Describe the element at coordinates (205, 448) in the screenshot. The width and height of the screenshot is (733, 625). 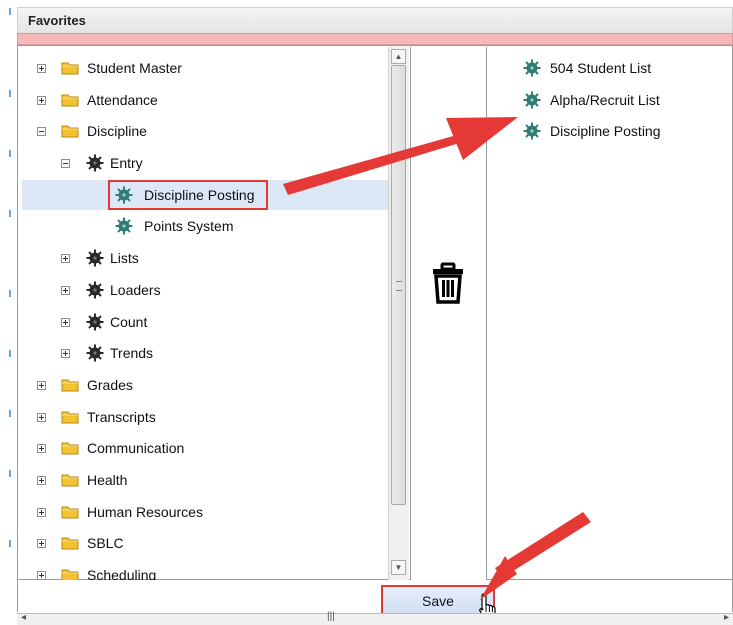
I see `tree-item-communication: Communication` at that location.